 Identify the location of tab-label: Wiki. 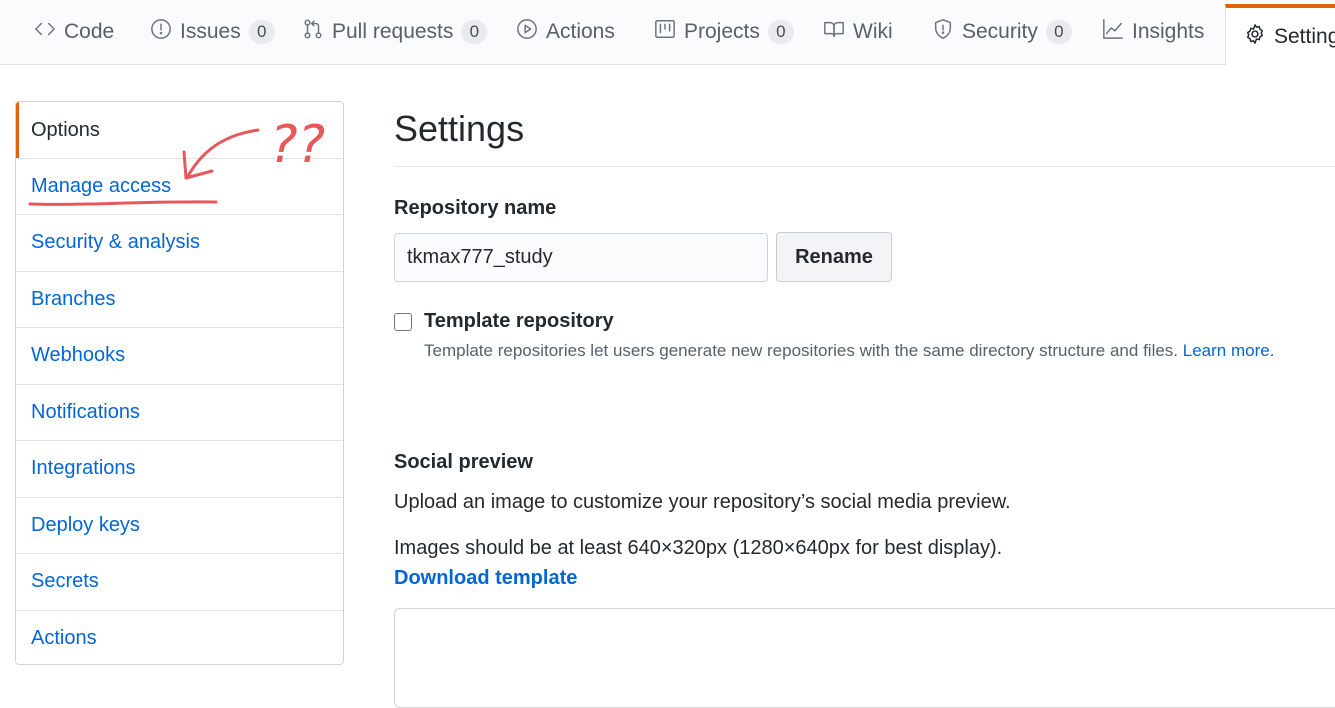
(873, 31).